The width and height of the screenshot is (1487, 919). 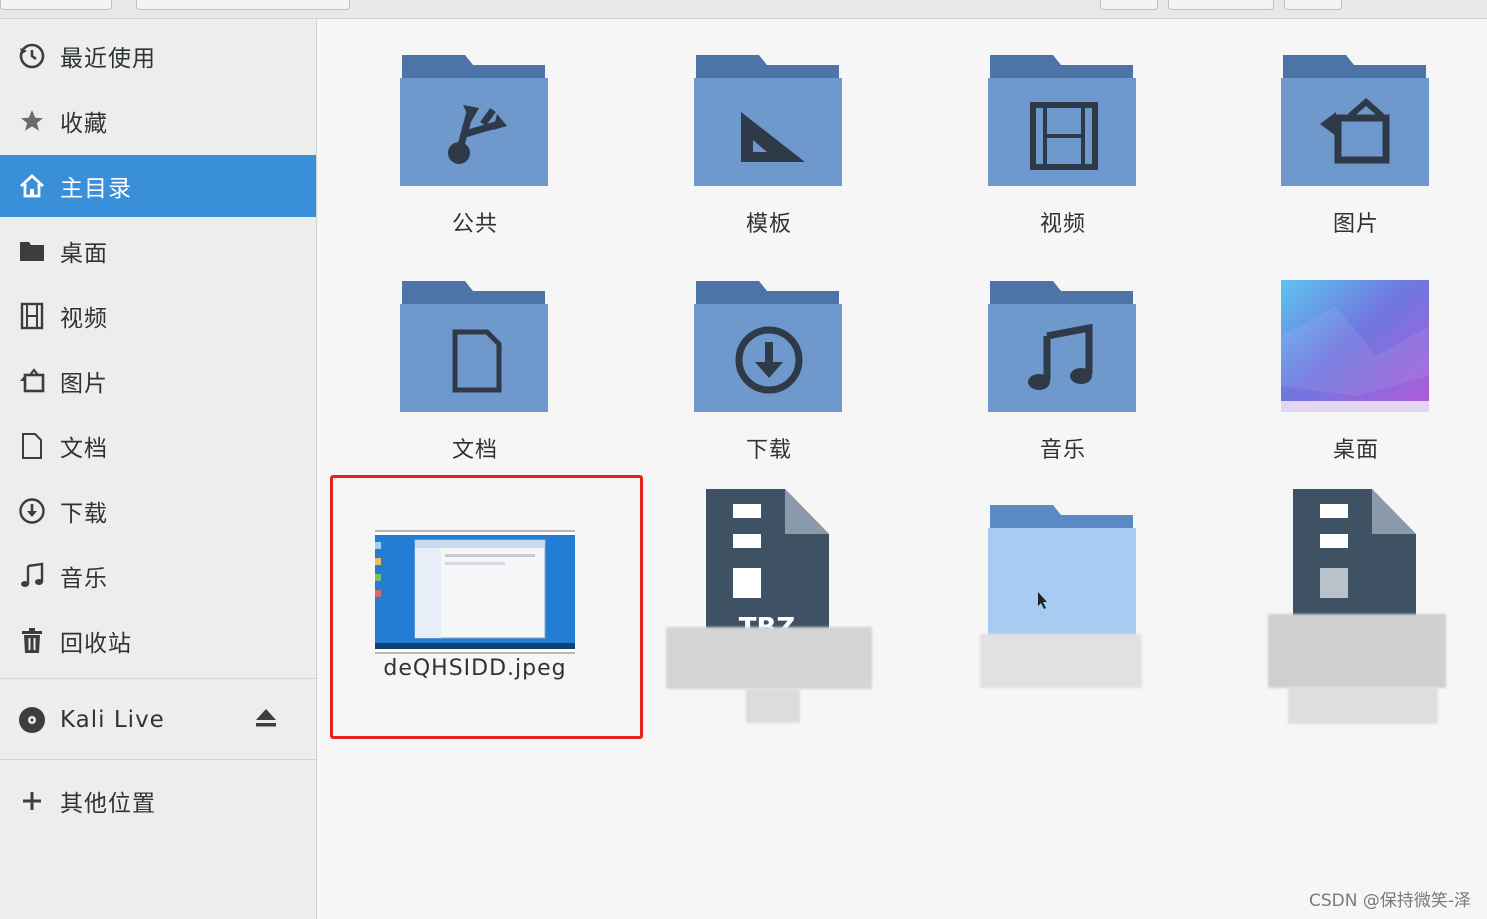 I want to click on sidebar-item-label: 其他位置, so click(x=108, y=804).